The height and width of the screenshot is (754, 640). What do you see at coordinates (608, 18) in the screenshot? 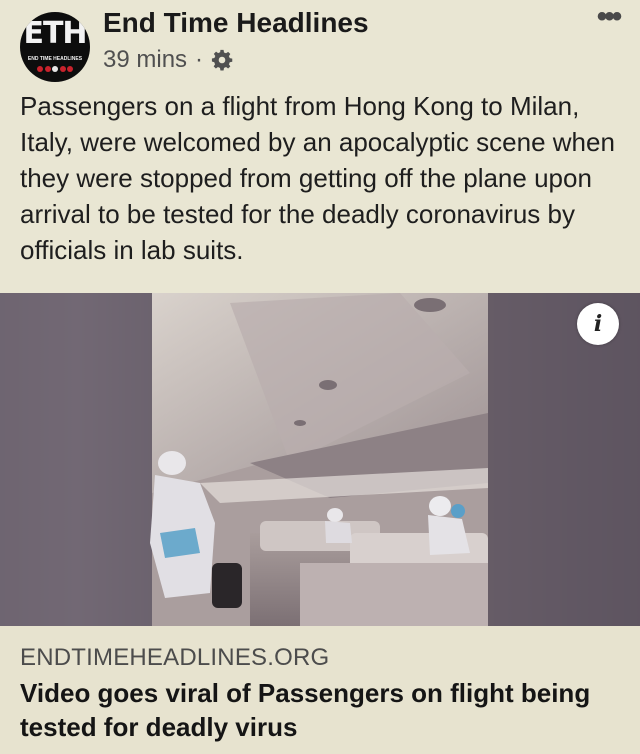
I see `more-options-button: •••` at bounding box center [608, 18].